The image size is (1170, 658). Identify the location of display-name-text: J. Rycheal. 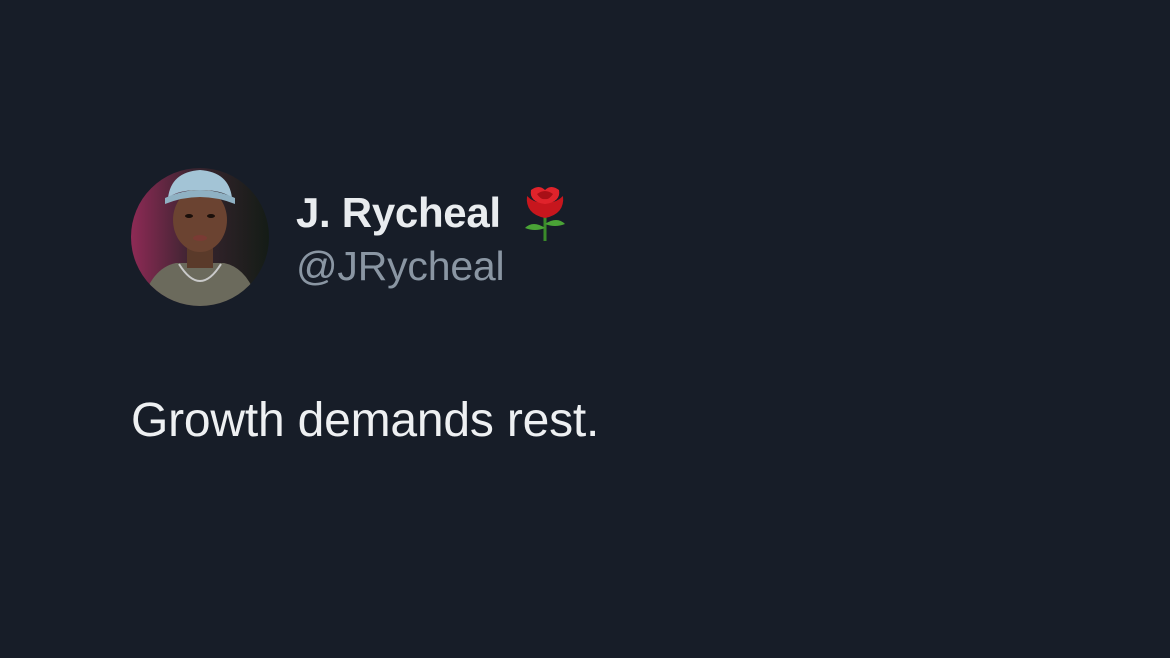
(398, 212).